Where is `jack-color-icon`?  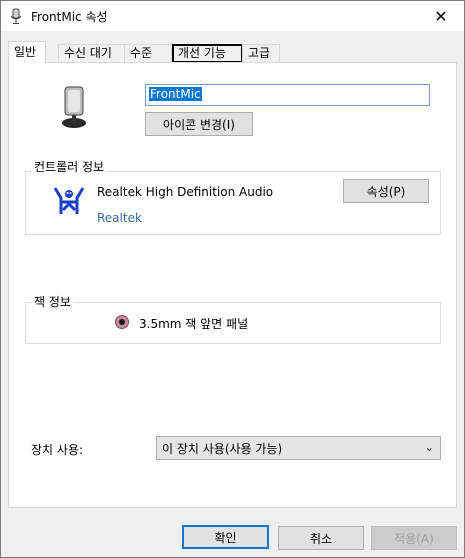
jack-color-icon is located at coordinates (122, 322).